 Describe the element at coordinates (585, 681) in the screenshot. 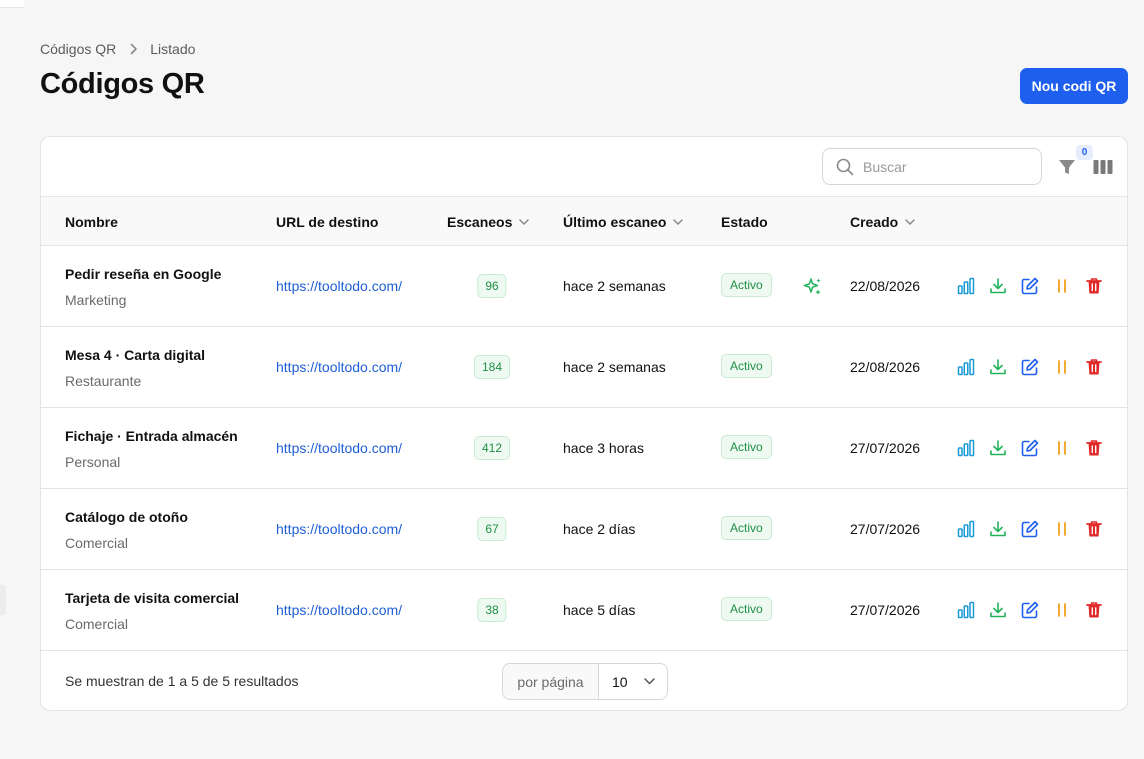

I see `per-page-control: por página 10` at that location.